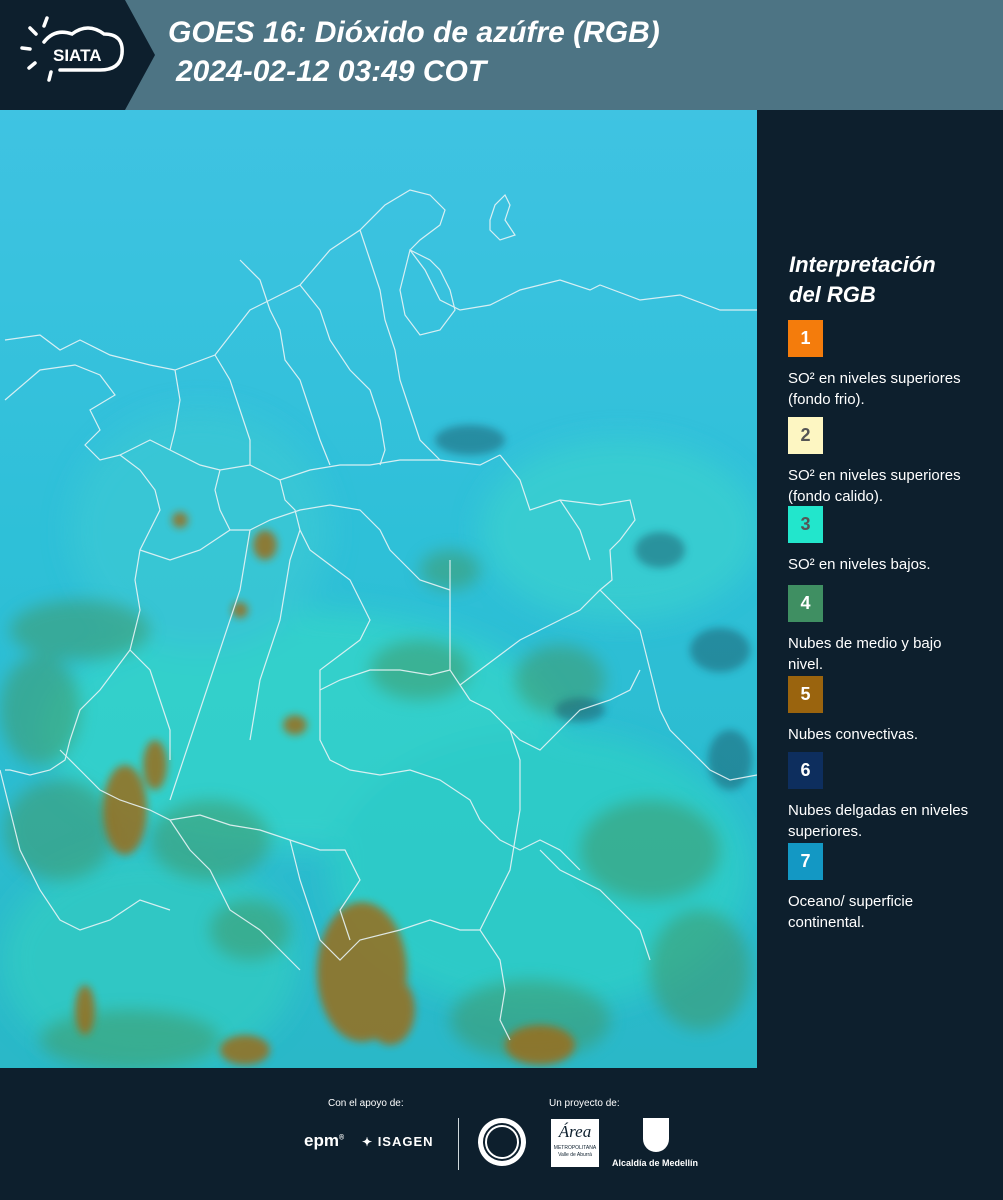 This screenshot has height=1200, width=1003. What do you see at coordinates (368, 1142) in the screenshot?
I see `isagen-icon: ✦` at bounding box center [368, 1142].